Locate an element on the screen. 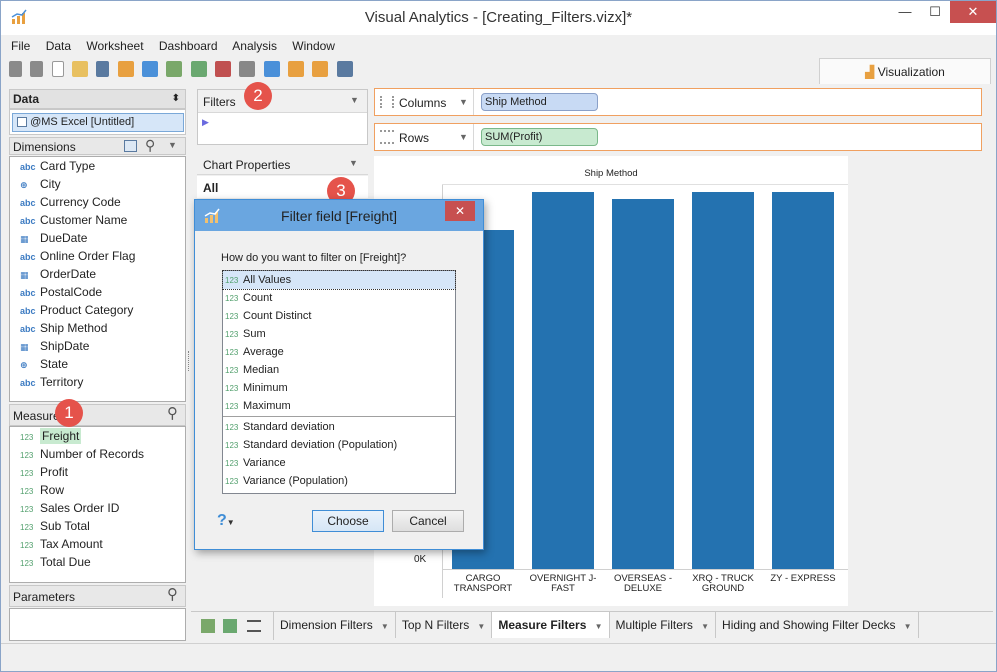 This screenshot has height=672, width=997. sheet-tab: Multiple Filters ▼ is located at coordinates (663, 625).